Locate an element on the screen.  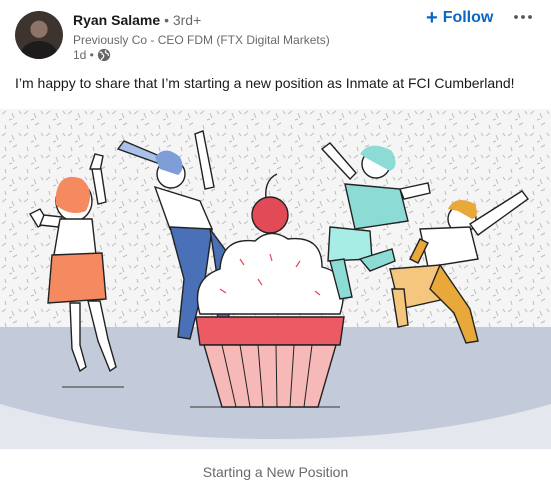
illustration-caption: Starting a New Position is located at coordinates (275, 472).